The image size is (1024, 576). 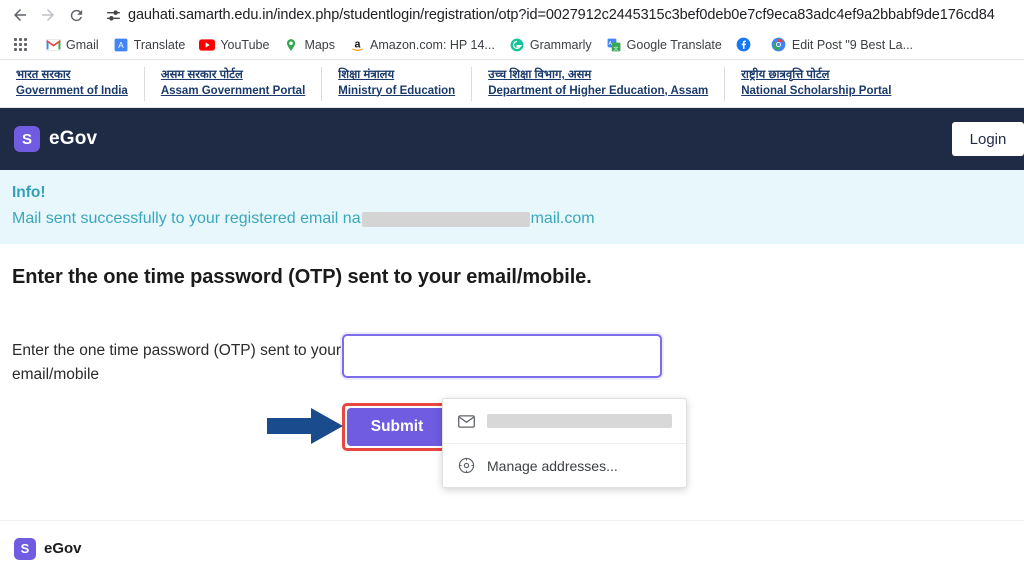 I want to click on gmail-icon, so click(x=53, y=45).